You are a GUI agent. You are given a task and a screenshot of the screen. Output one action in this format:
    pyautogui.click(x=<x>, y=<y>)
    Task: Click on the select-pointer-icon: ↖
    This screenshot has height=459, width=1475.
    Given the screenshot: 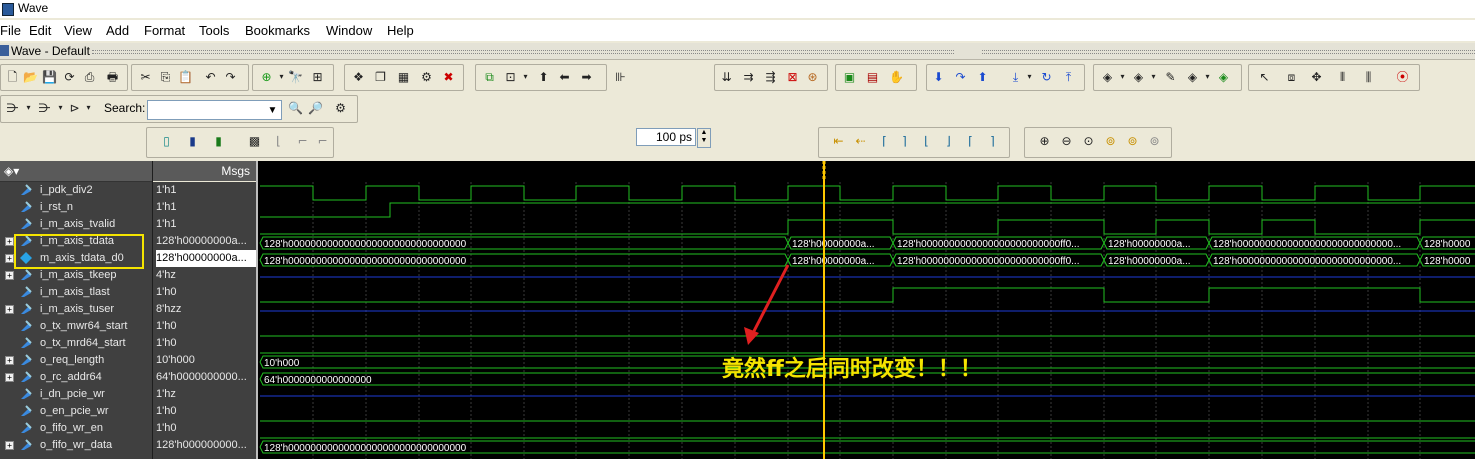 What is the action you would take?
    pyautogui.click(x=1264, y=77)
    